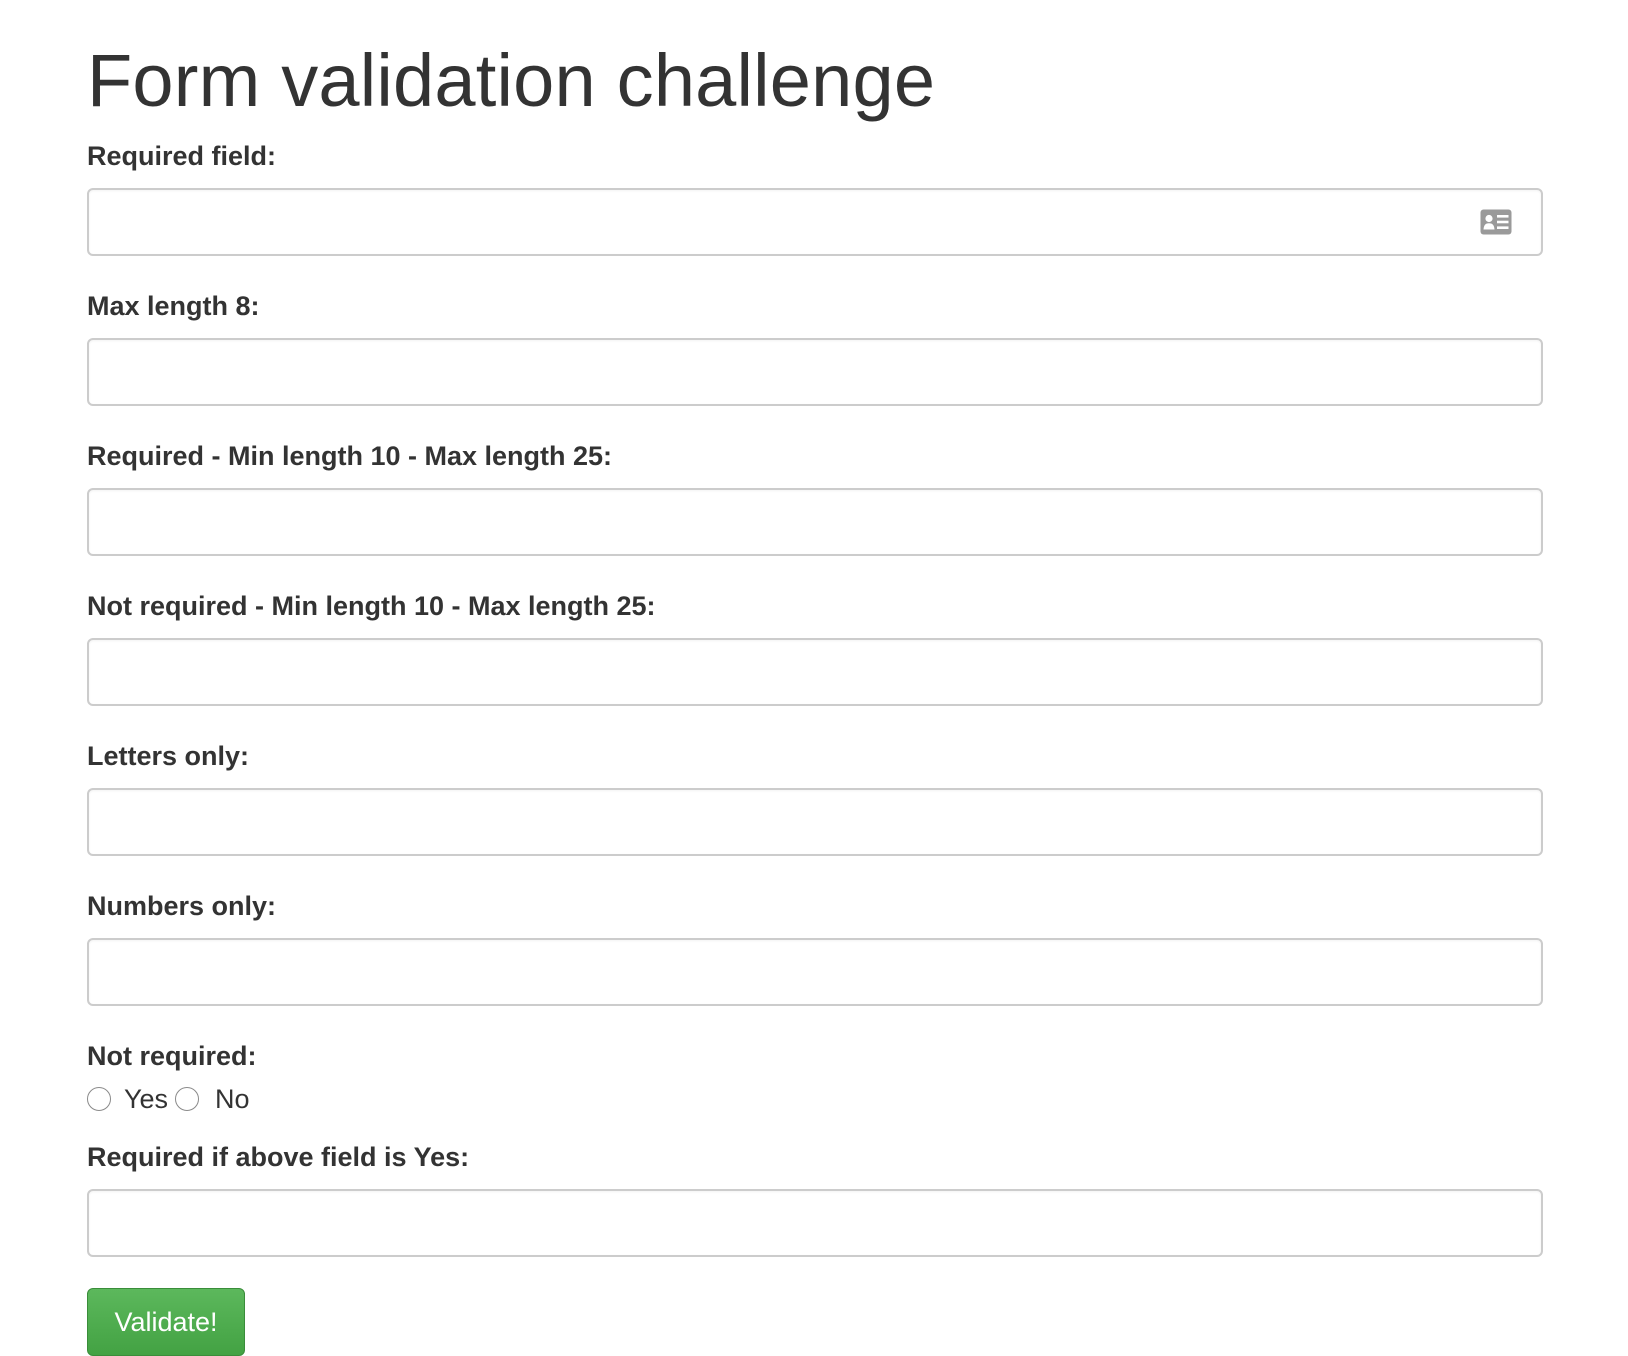 The image size is (1628, 1356). I want to click on required-field-input, so click(815, 222).